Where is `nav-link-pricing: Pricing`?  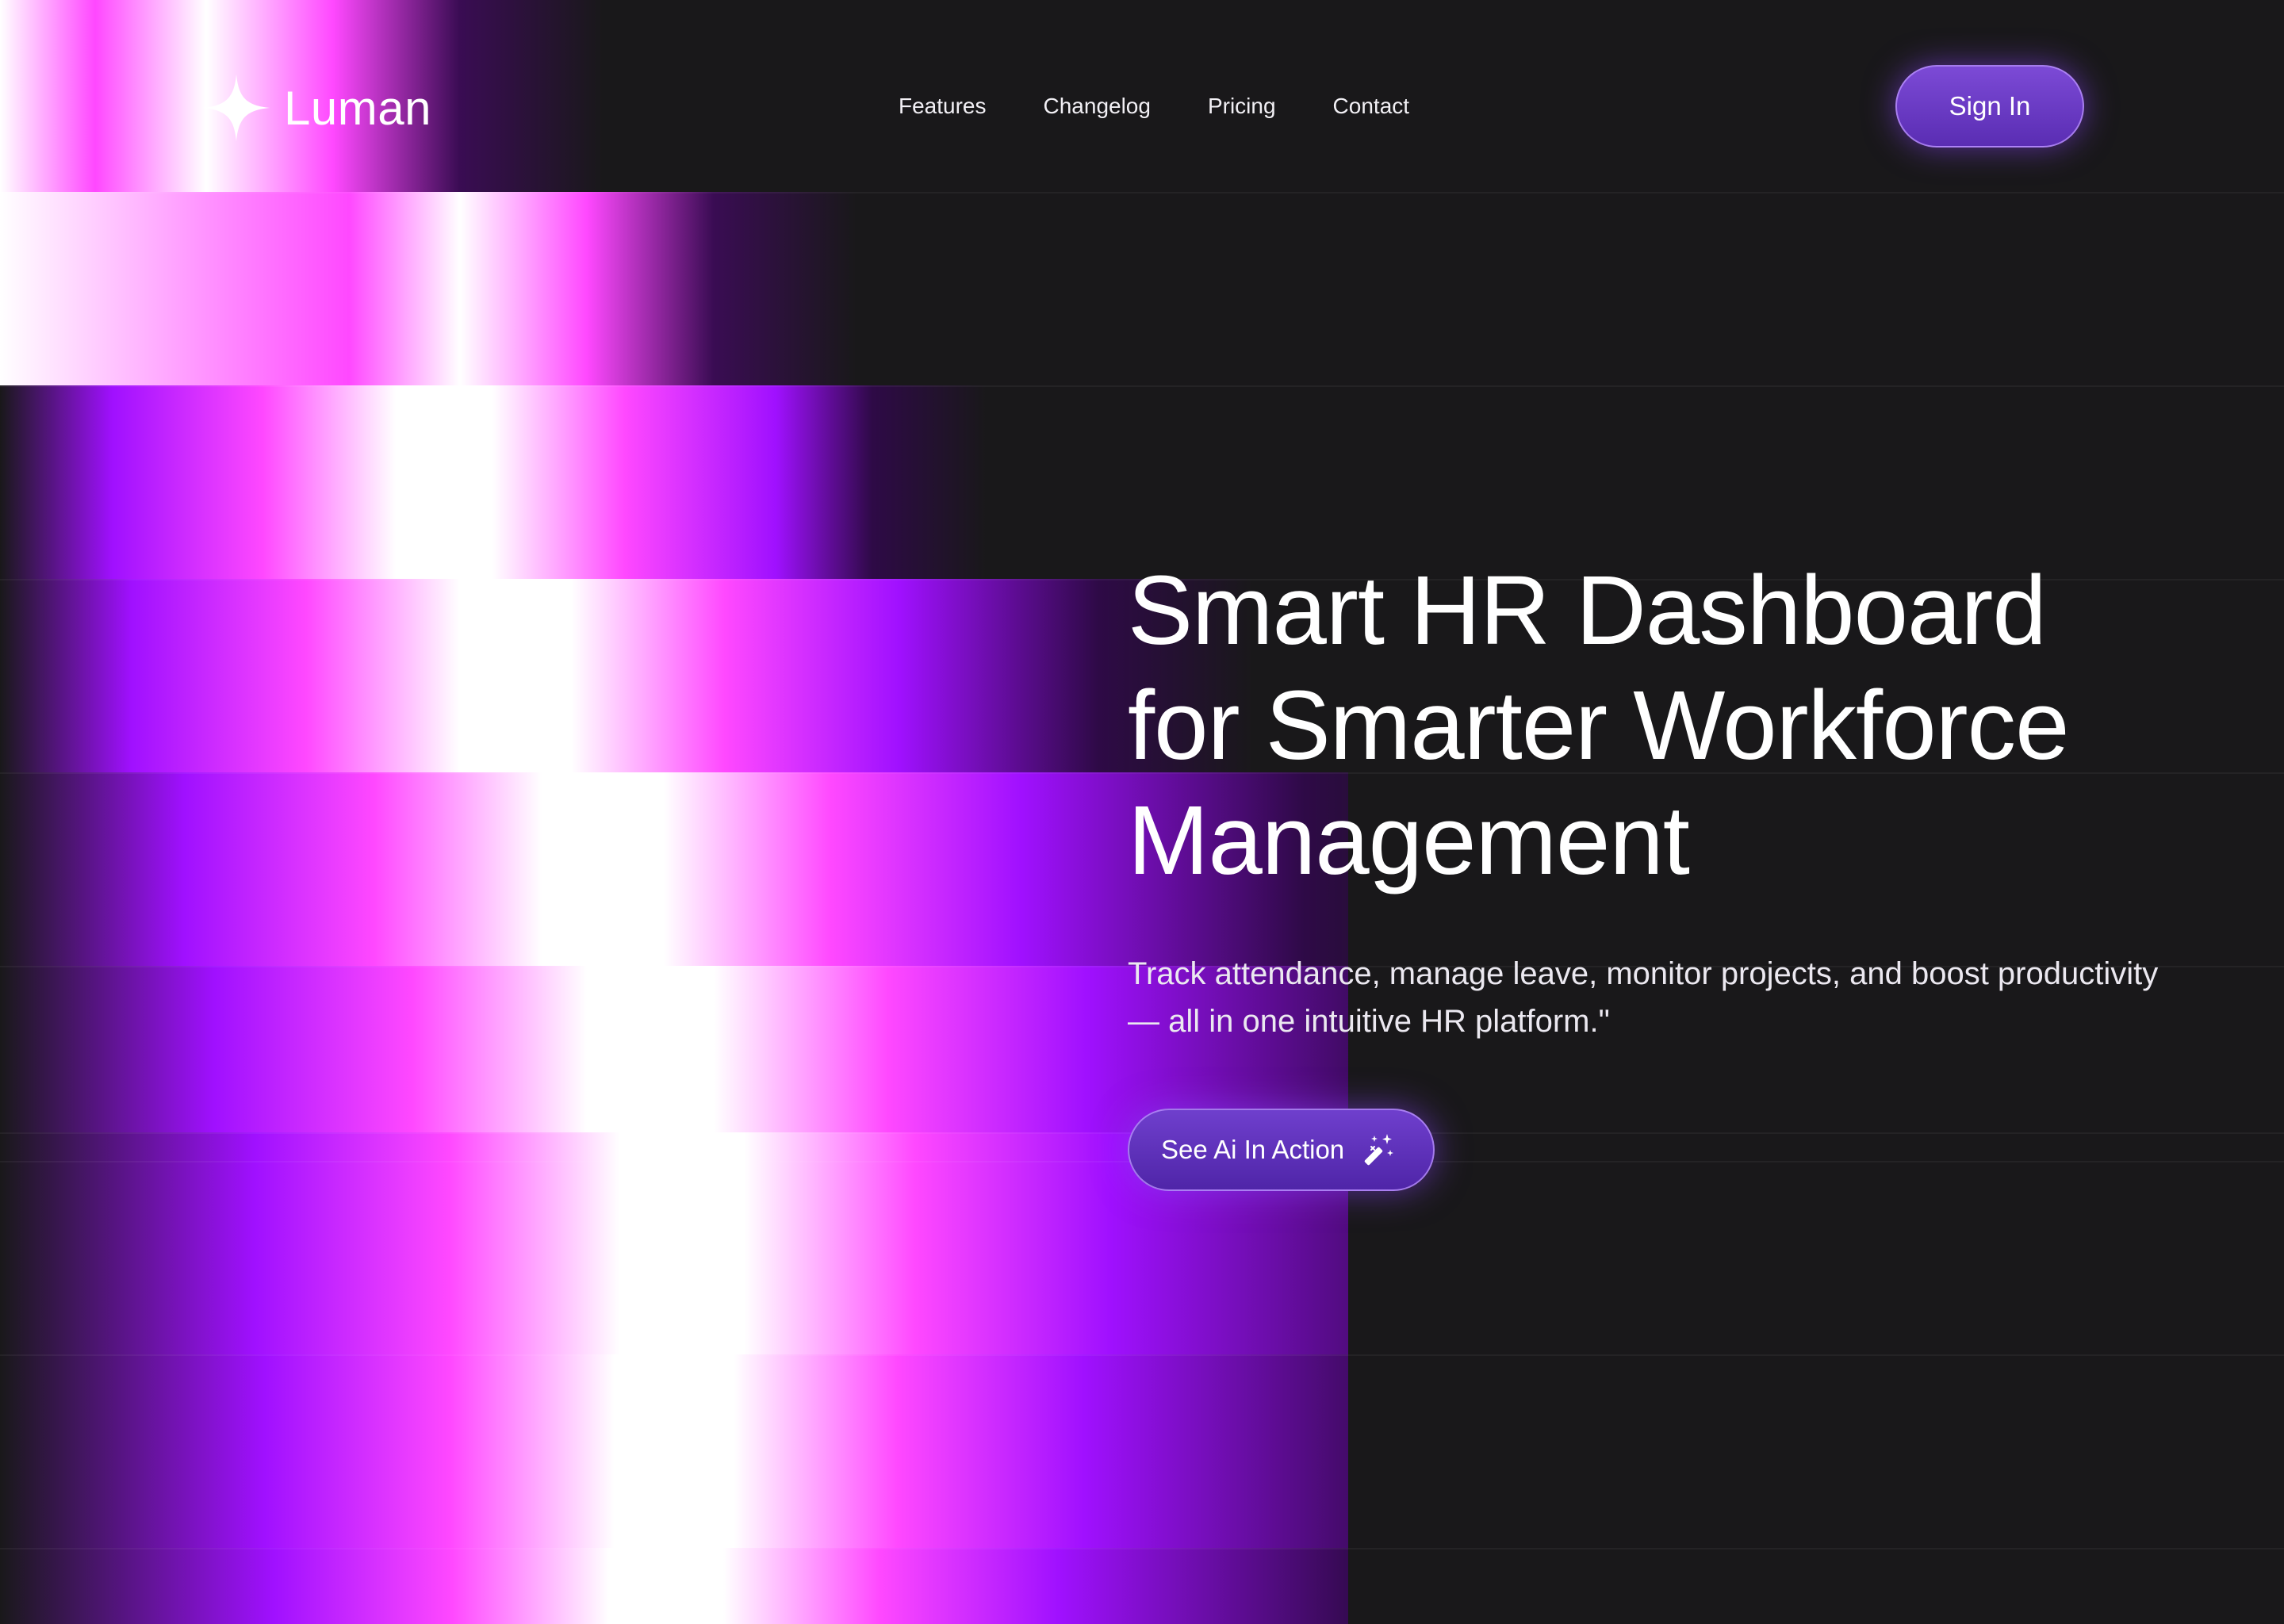 nav-link-pricing: Pricing is located at coordinates (1242, 106).